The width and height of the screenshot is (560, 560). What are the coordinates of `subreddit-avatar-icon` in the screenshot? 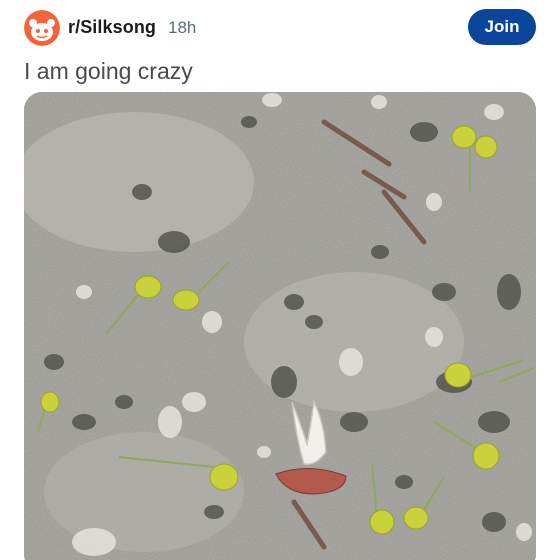 It's located at (42, 28).